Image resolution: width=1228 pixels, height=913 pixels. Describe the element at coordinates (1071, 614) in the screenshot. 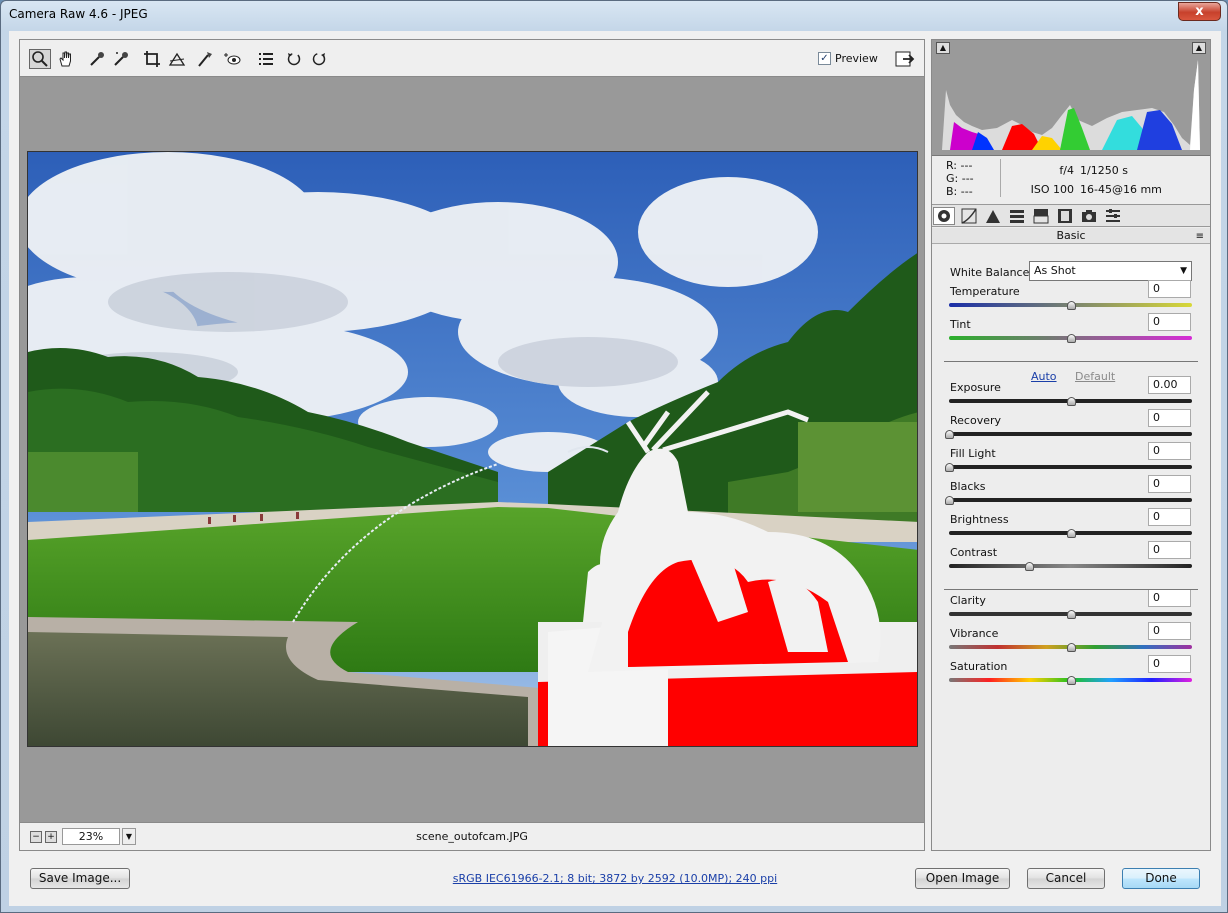

I see `clarity-slider-thumb` at that location.